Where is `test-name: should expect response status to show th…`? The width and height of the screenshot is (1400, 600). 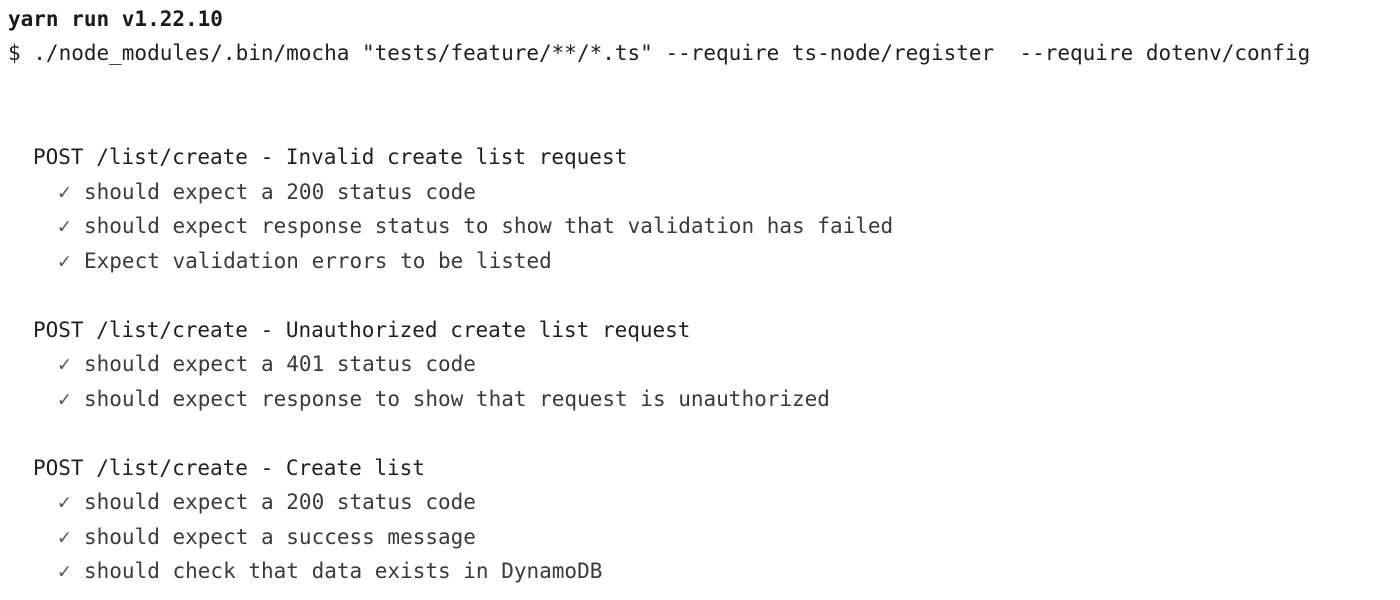
test-name: should expect response status to show th… is located at coordinates (489, 226).